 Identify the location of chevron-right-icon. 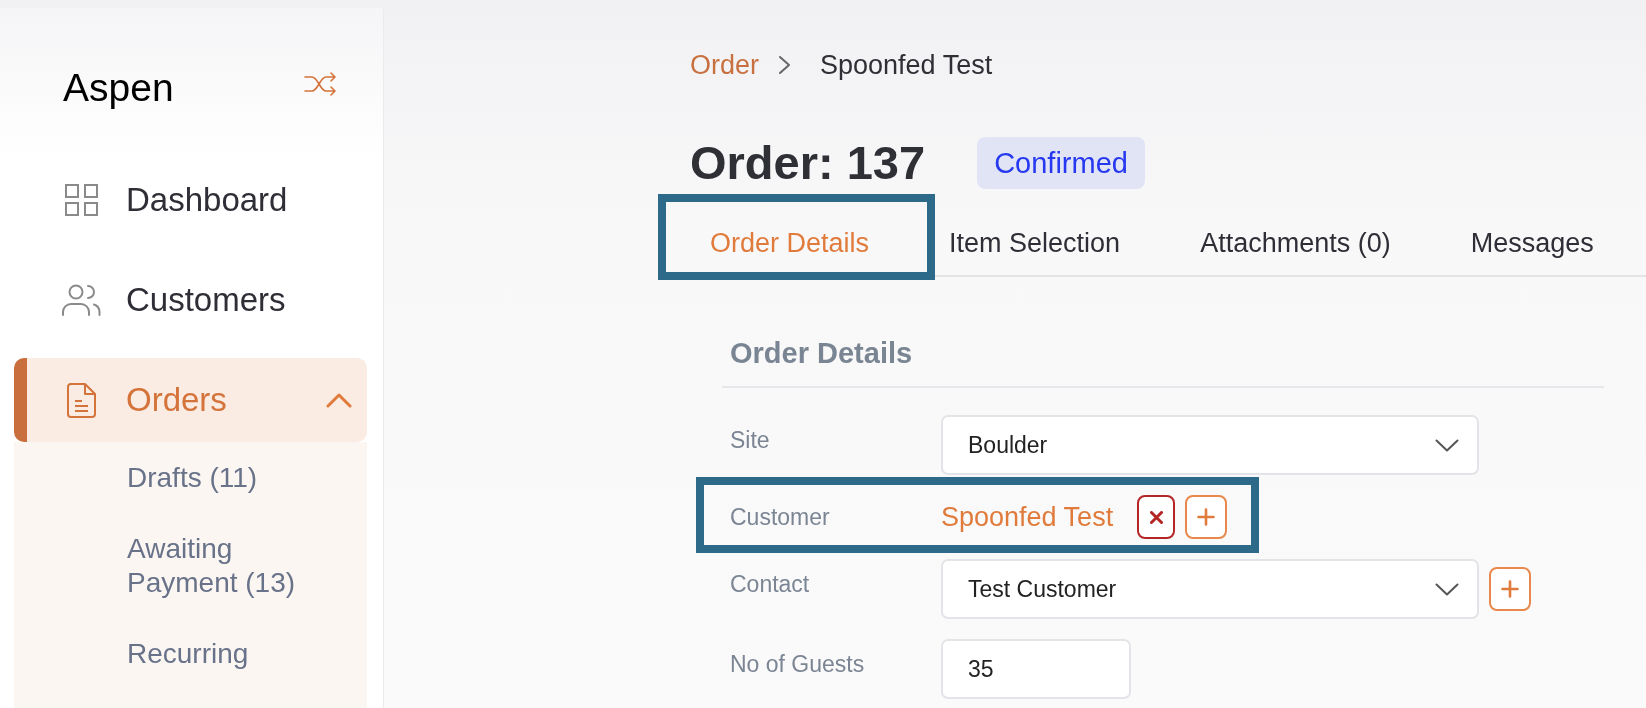
(785, 65).